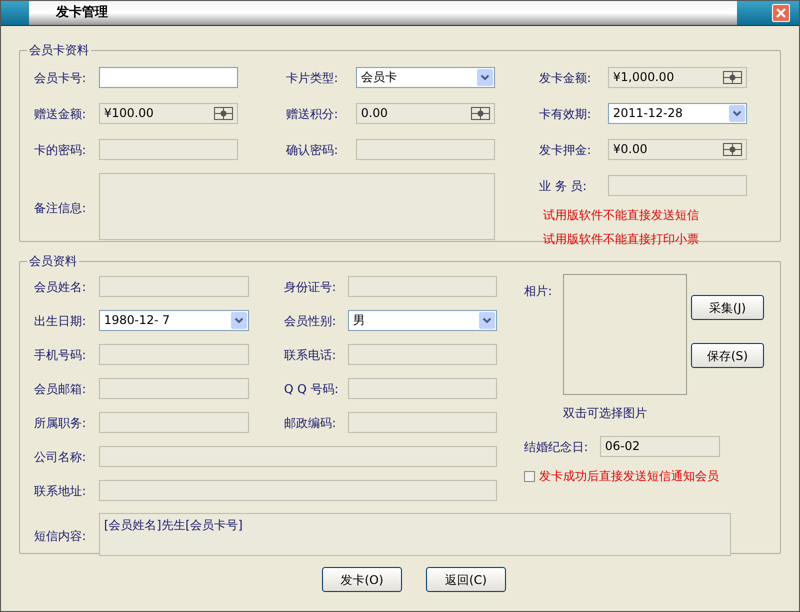 The height and width of the screenshot is (612, 800). Describe the element at coordinates (605, 413) in the screenshot. I see `photo-hint: 双击可选择图片` at that location.